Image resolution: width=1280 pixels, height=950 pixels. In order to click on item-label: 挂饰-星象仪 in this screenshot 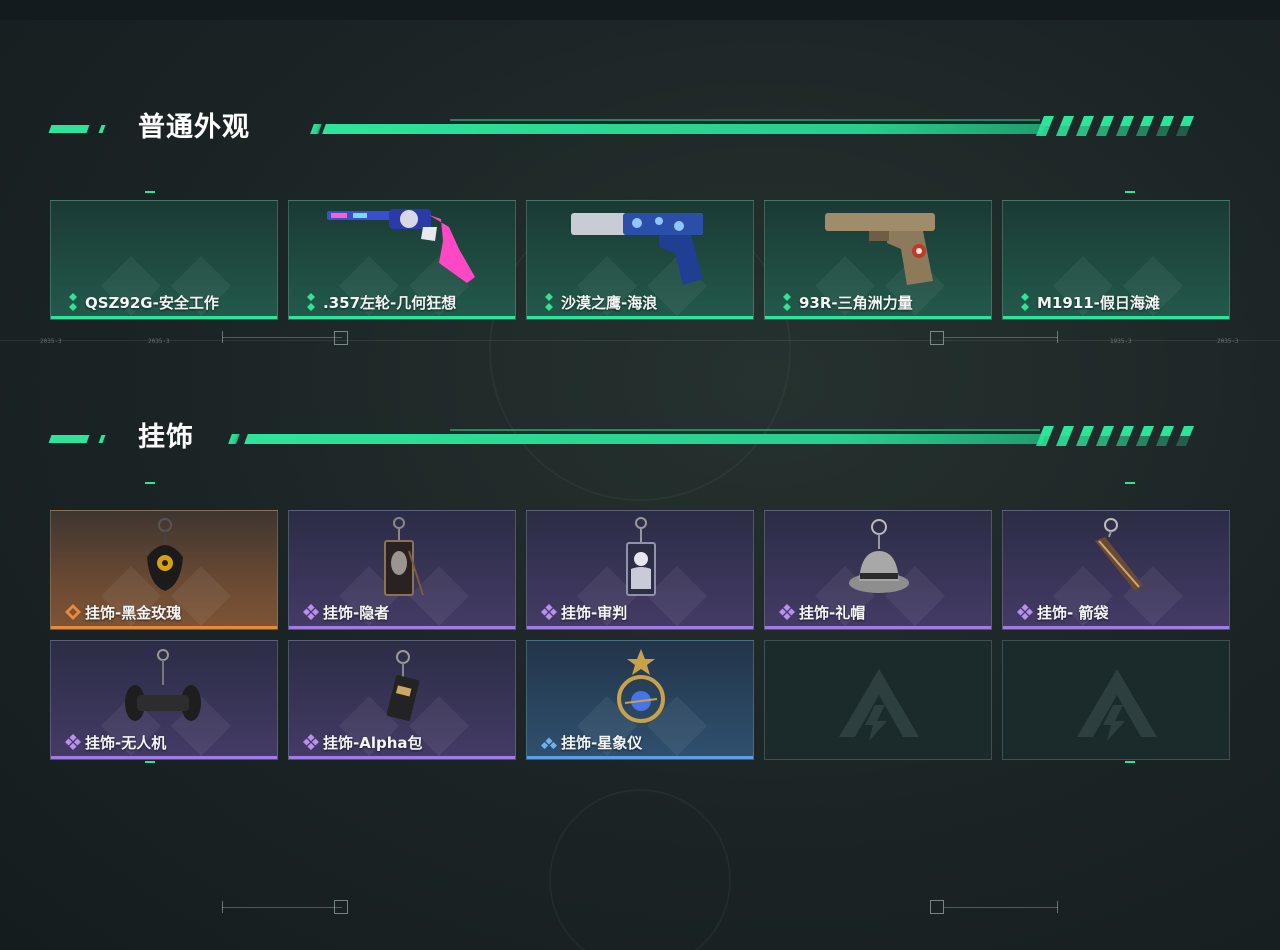, I will do `click(602, 743)`.